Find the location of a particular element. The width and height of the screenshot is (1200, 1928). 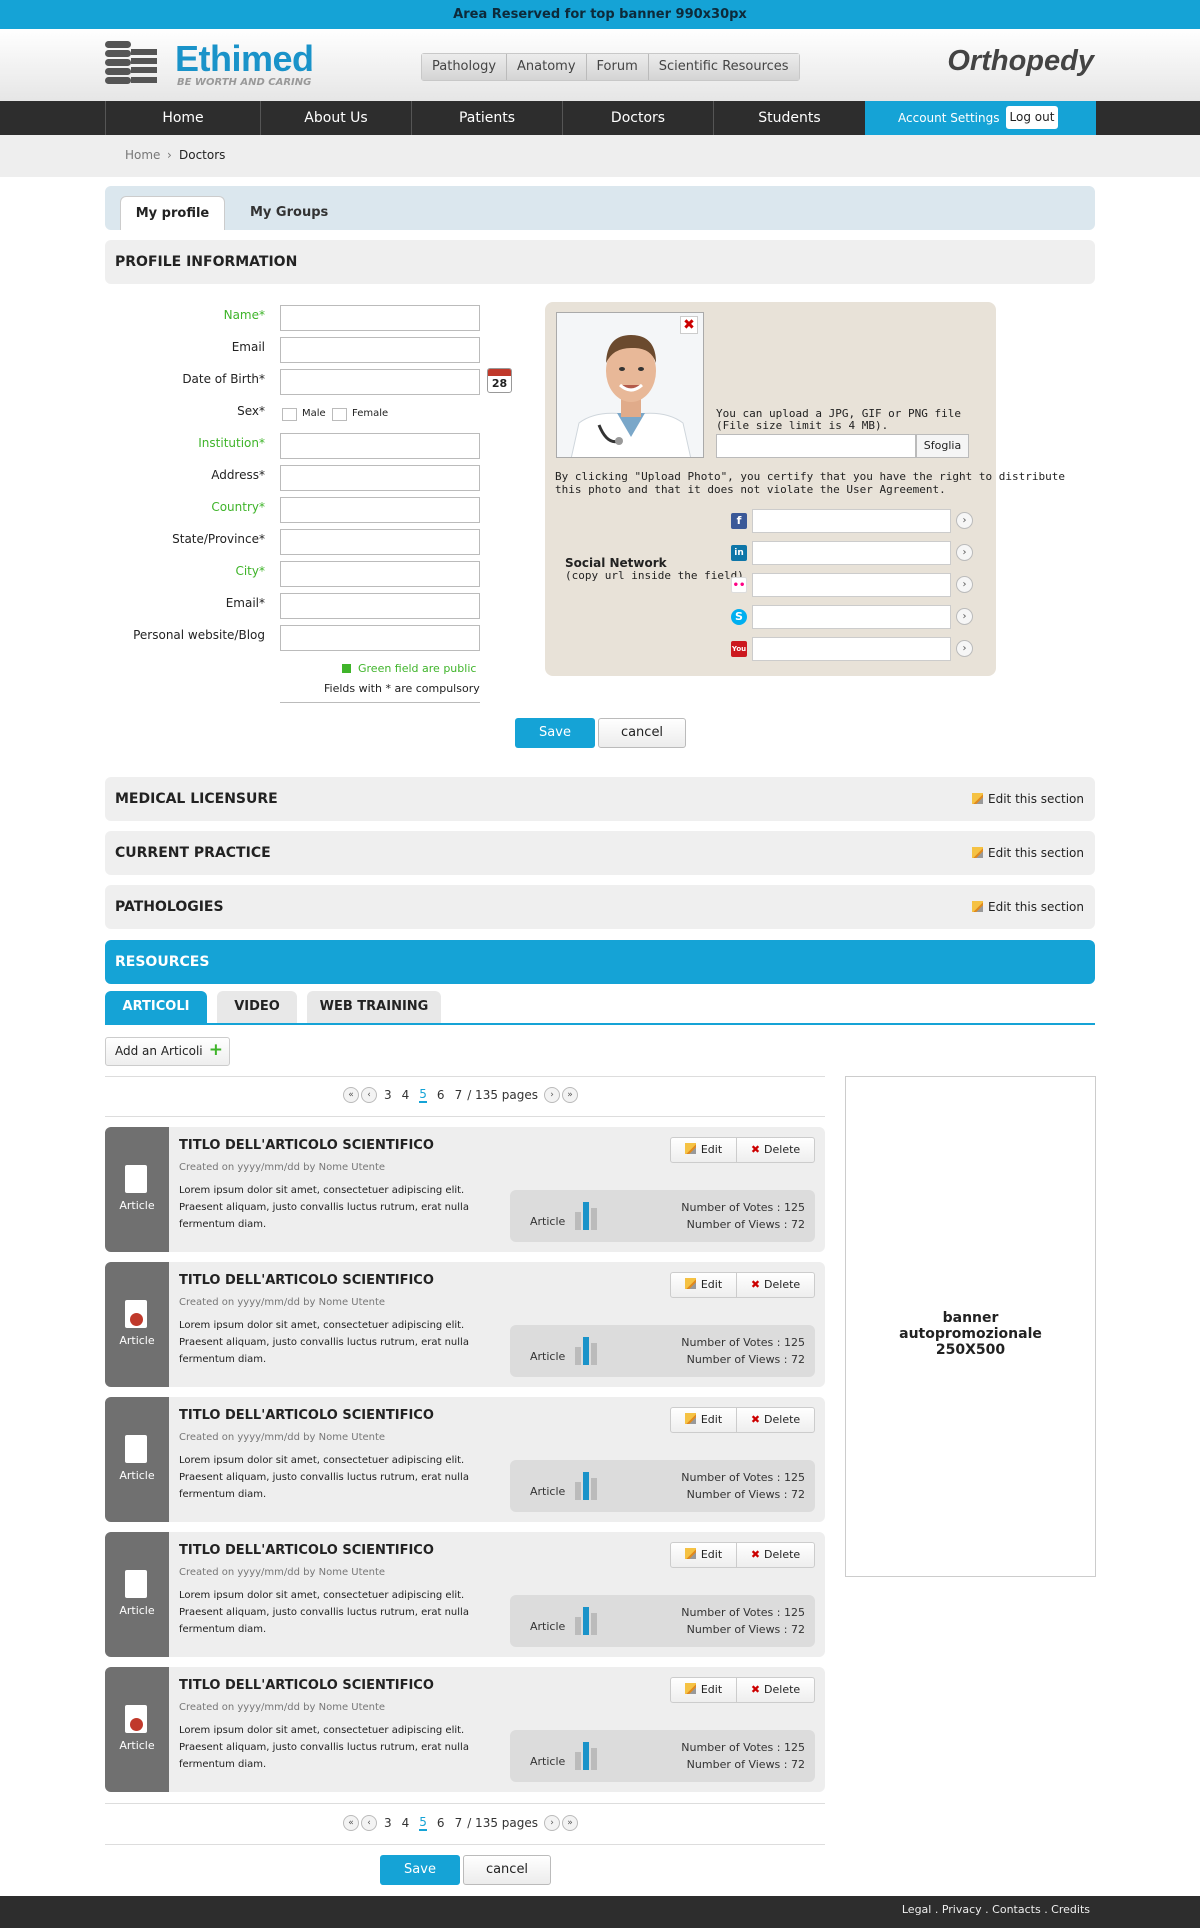

resources-save-button: Save is located at coordinates (420, 1870).